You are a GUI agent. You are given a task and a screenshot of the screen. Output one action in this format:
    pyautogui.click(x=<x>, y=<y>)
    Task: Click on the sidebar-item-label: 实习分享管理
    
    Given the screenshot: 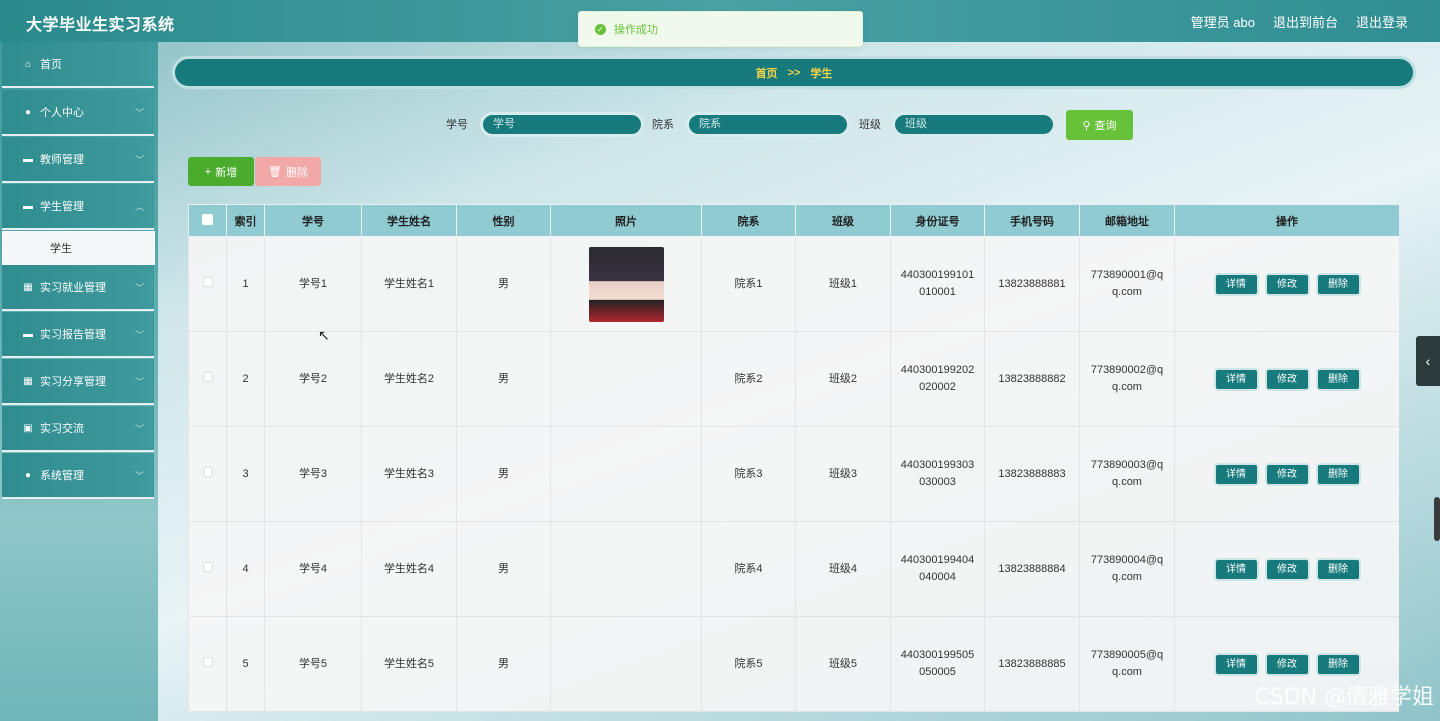 What is the action you would take?
    pyautogui.click(x=73, y=382)
    